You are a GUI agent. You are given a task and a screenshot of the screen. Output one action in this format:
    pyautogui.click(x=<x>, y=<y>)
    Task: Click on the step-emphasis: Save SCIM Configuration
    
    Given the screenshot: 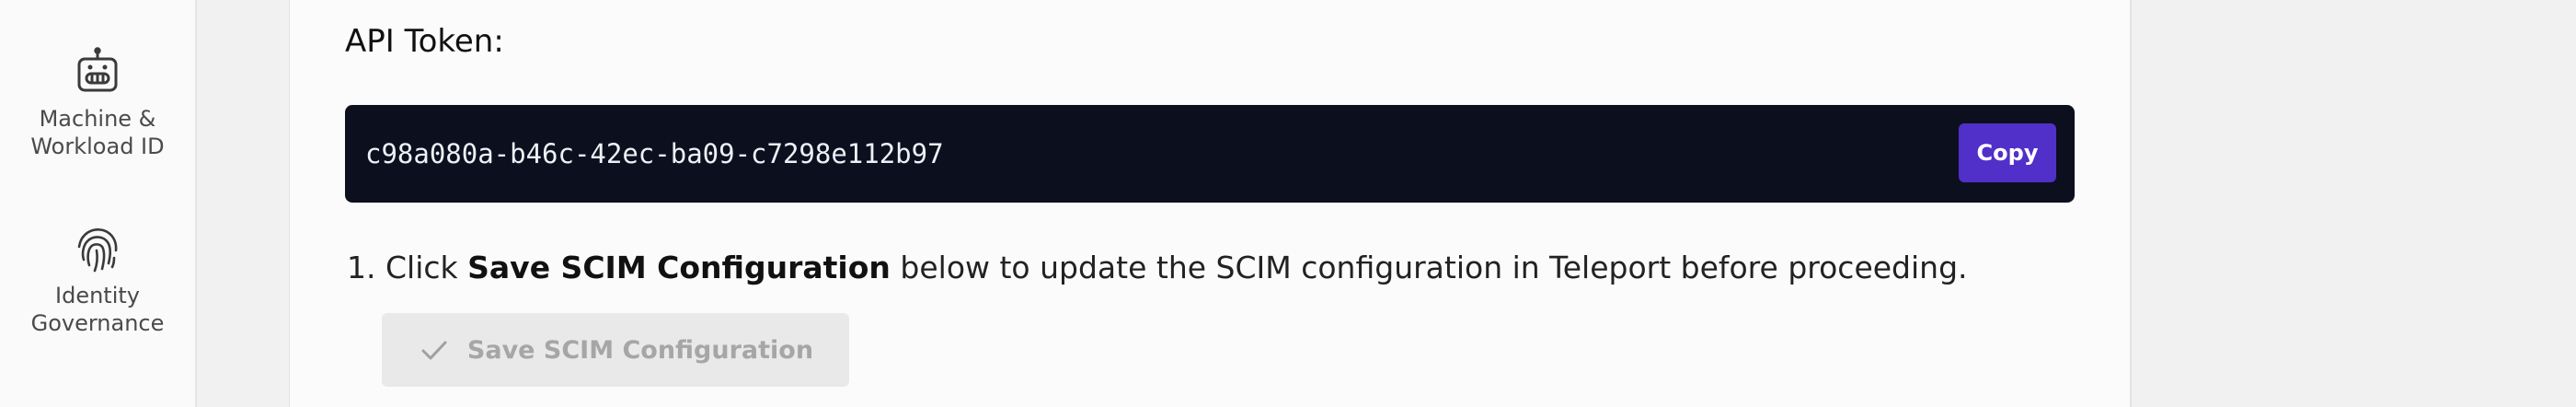 What is the action you would take?
    pyautogui.click(x=679, y=267)
    